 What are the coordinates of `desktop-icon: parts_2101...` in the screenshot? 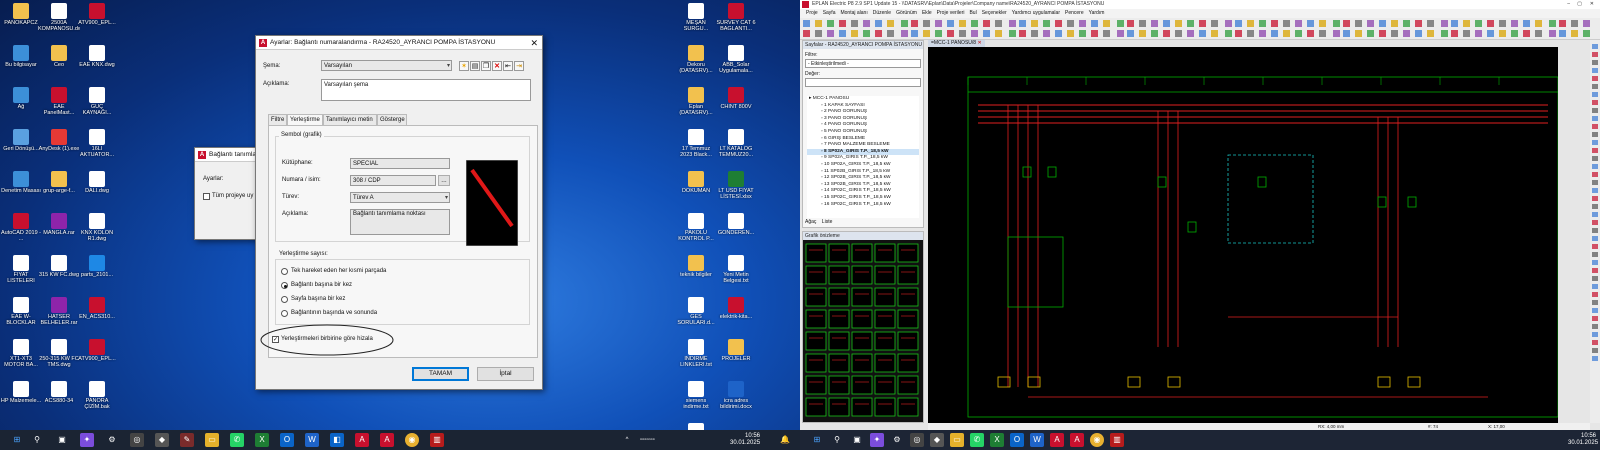 It's located at (97, 266).